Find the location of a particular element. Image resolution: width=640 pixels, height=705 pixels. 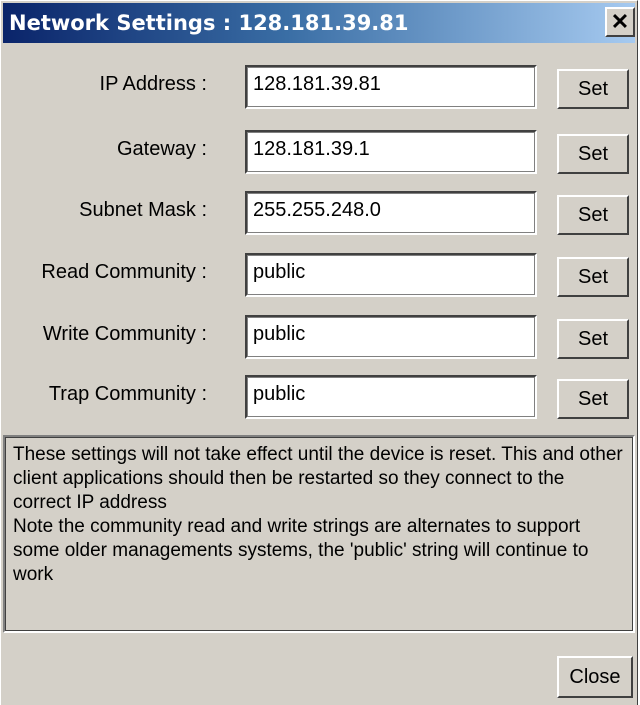

set-trap-community-button: Set is located at coordinates (593, 399).